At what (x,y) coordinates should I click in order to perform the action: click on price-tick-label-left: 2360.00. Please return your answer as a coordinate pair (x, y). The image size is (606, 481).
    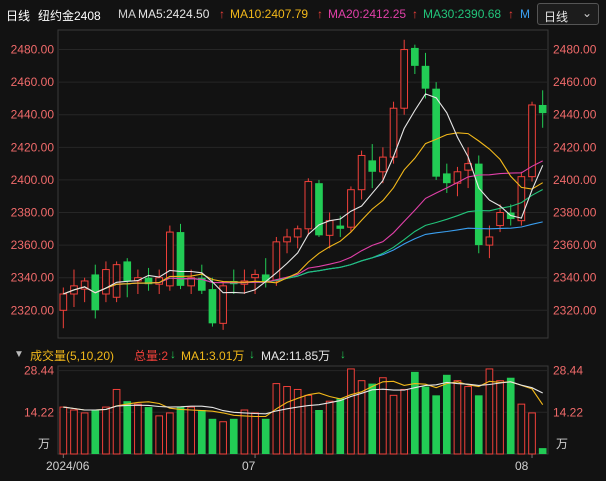
    Looking at the image, I should click on (33, 245).